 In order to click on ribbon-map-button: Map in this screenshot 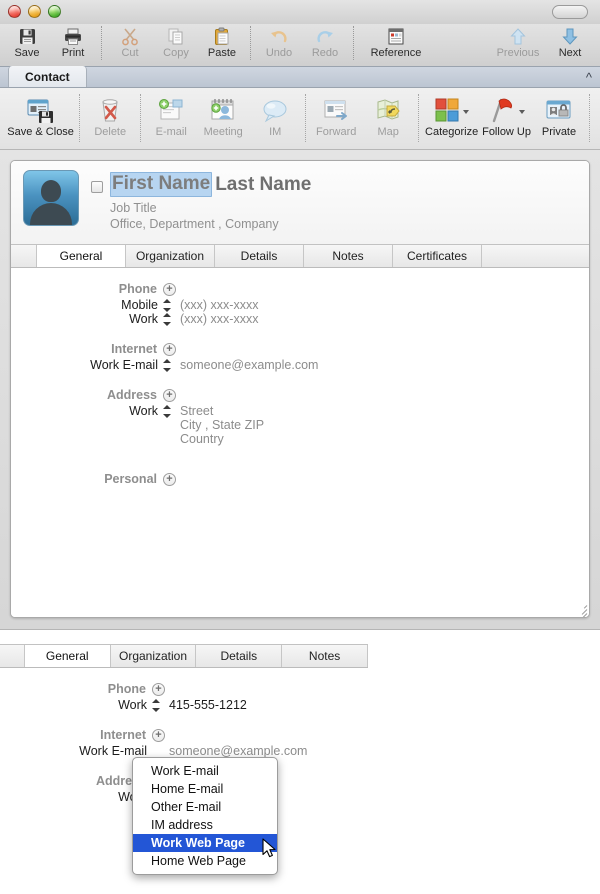, I will do `click(388, 119)`.